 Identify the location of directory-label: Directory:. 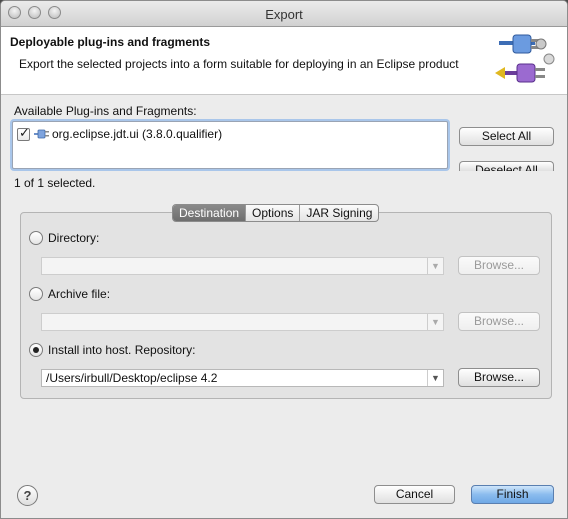
(74, 238).